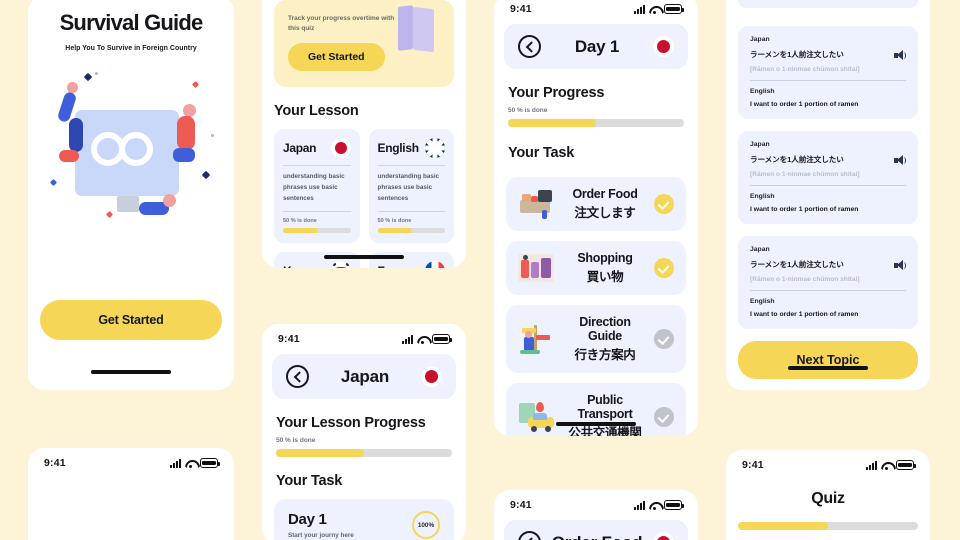 The width and height of the screenshot is (960, 540). Describe the element at coordinates (307, 519) in the screenshot. I see `task-day-label: Day 1` at that location.